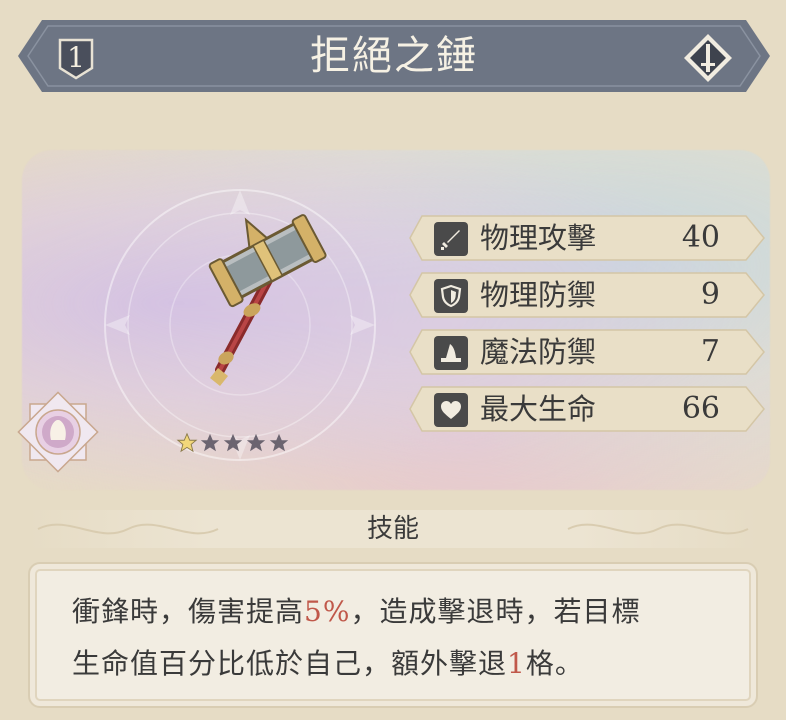 This screenshot has width=786, height=720. I want to click on skill-section-header: 技能, so click(393, 529).